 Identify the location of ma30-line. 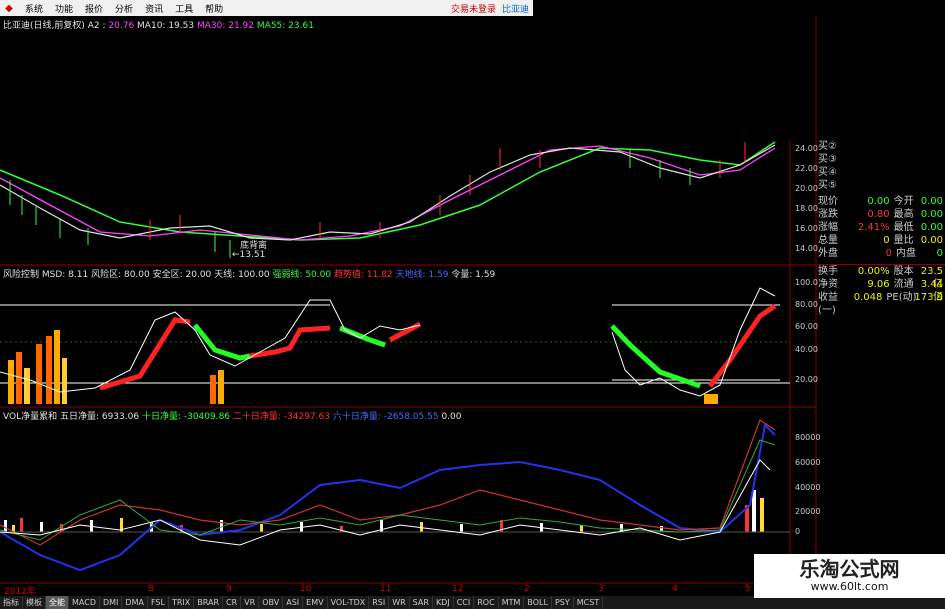
(388, 193).